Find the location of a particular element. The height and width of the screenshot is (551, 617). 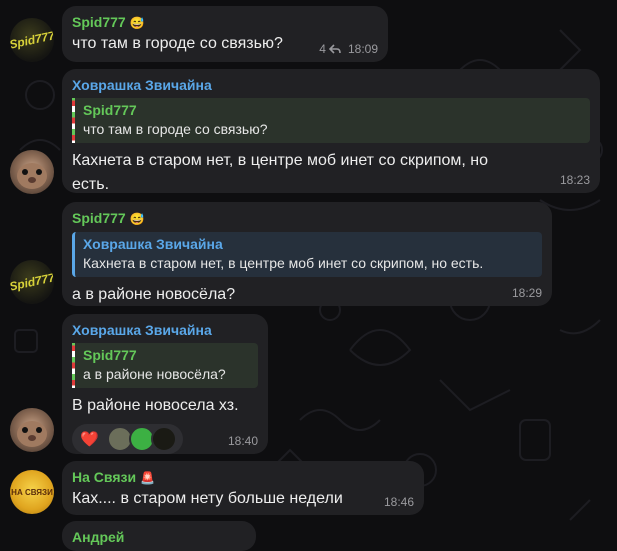

message-bubble: Андрей is located at coordinates (159, 536).